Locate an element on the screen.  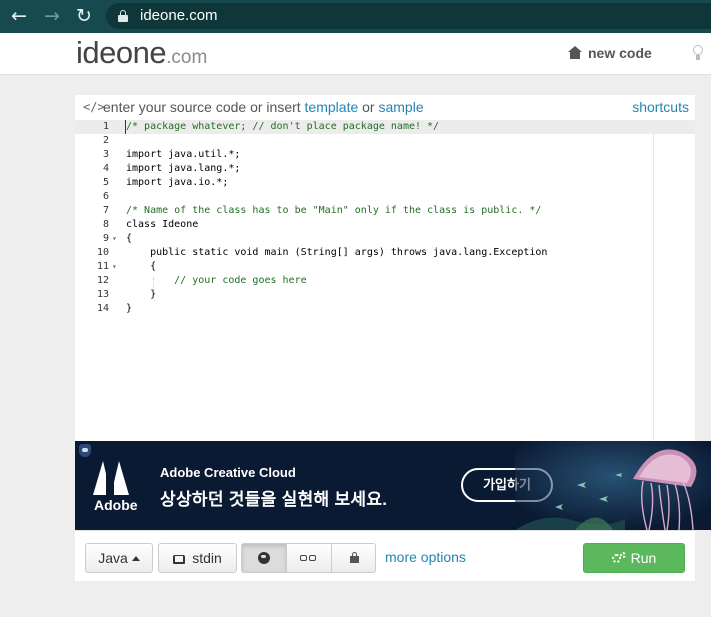
jellyfish-illustration is located at coordinates (613, 485).